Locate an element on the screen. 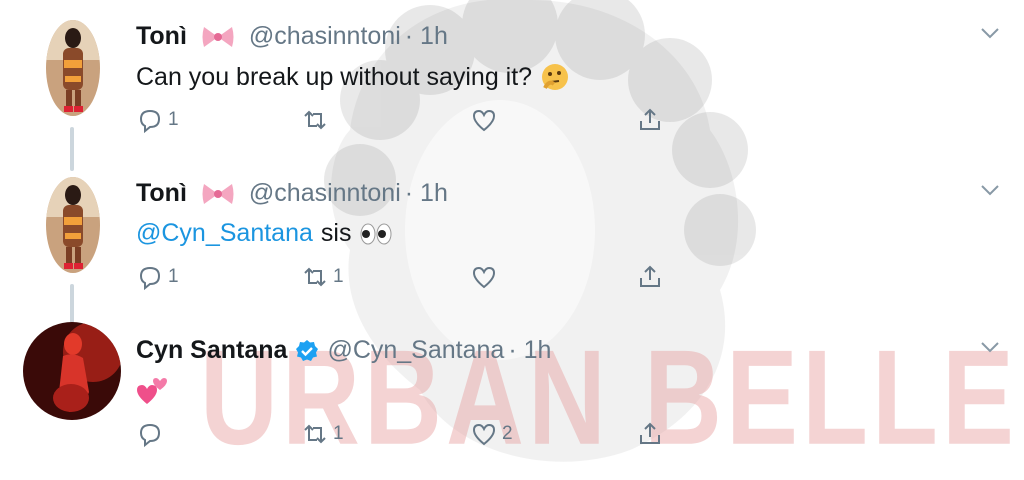 Image resolution: width=1024 pixels, height=480 pixels. retweet-button is located at coordinates (317, 120).